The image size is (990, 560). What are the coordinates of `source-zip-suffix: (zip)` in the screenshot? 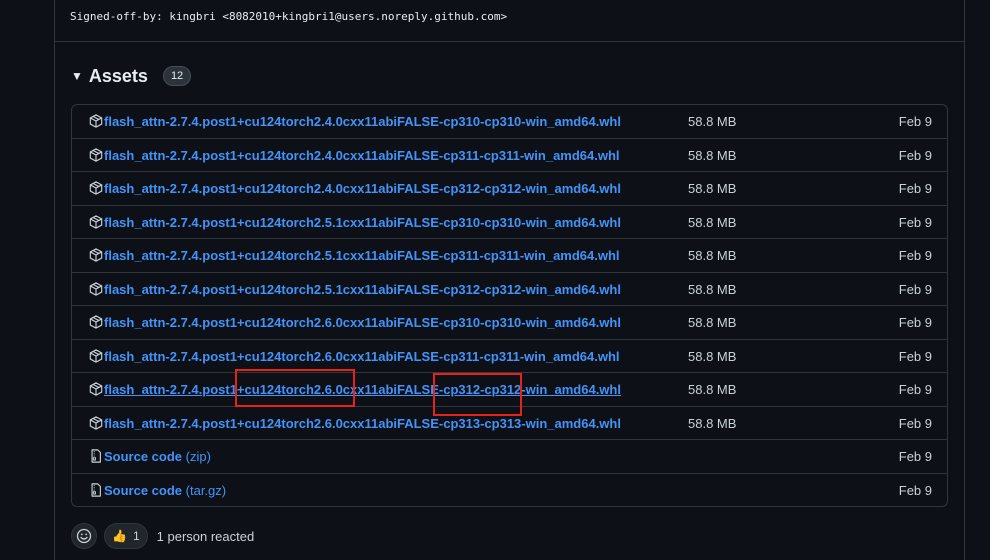 It's located at (198, 456).